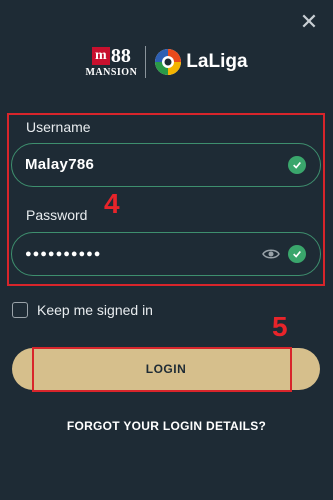 The width and height of the screenshot is (333, 500). I want to click on annotation-box-login, so click(162, 369).